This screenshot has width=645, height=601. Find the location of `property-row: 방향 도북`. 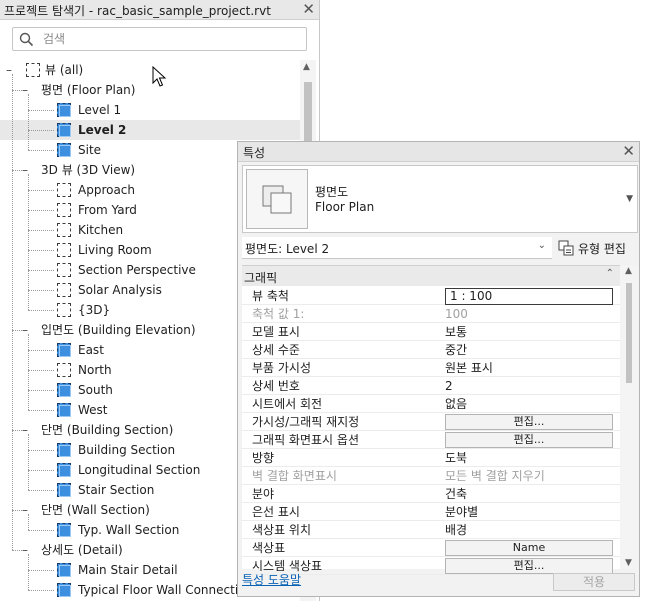

property-row: 방향 도북 is located at coordinates (431, 458).